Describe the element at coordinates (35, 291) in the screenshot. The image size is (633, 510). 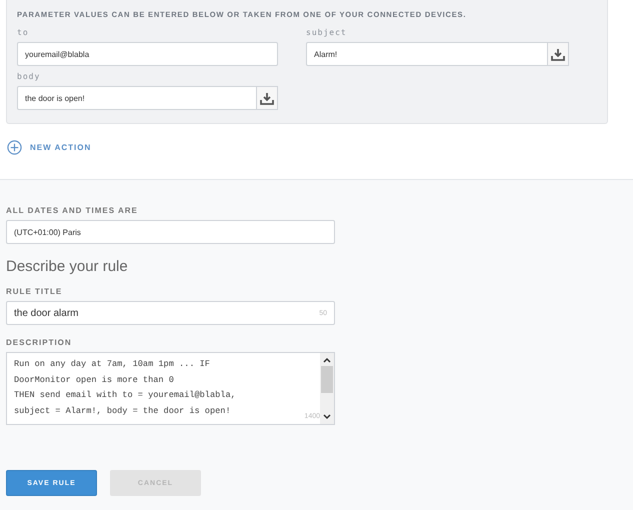
I see `rule-title-label: RULE TITLE` at that location.